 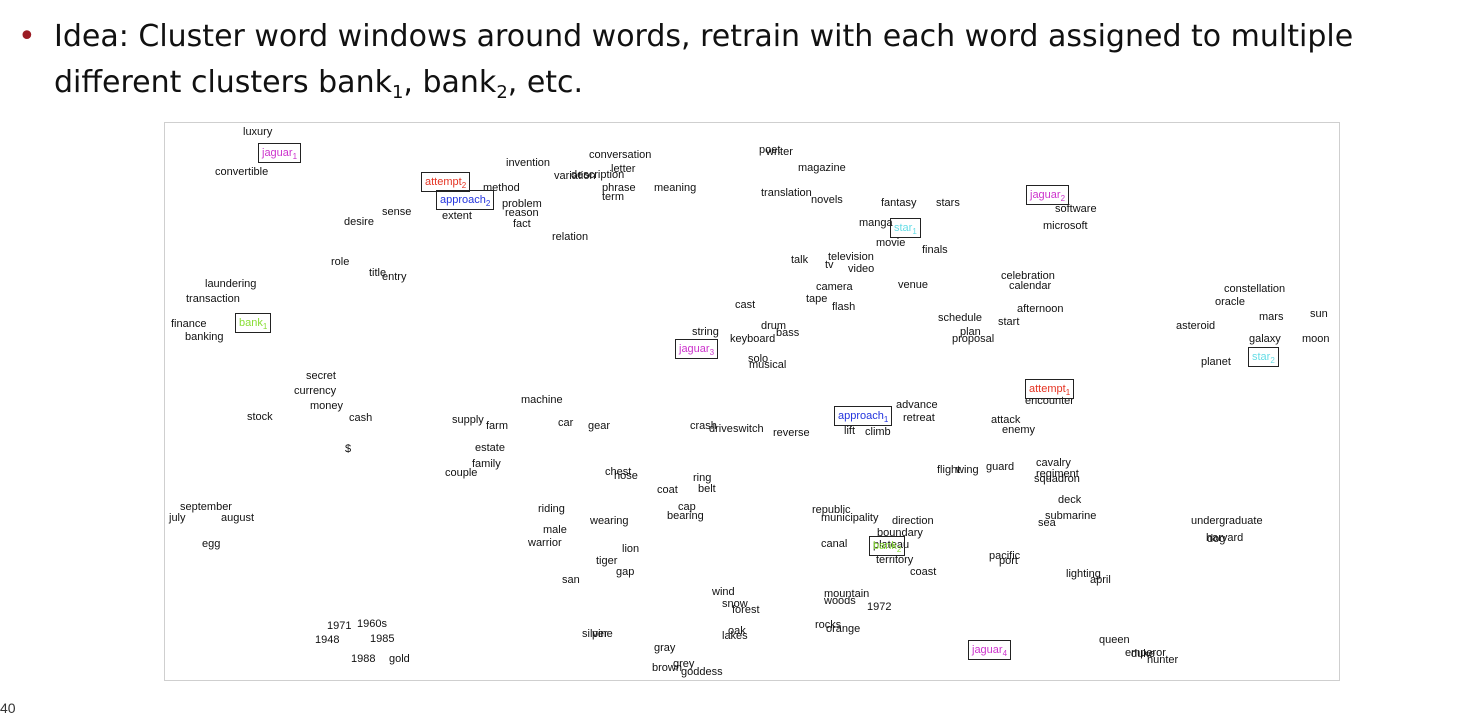 What do you see at coordinates (464, 185) in the screenshot?
I see `attempt2-subscript: 2` at bounding box center [464, 185].